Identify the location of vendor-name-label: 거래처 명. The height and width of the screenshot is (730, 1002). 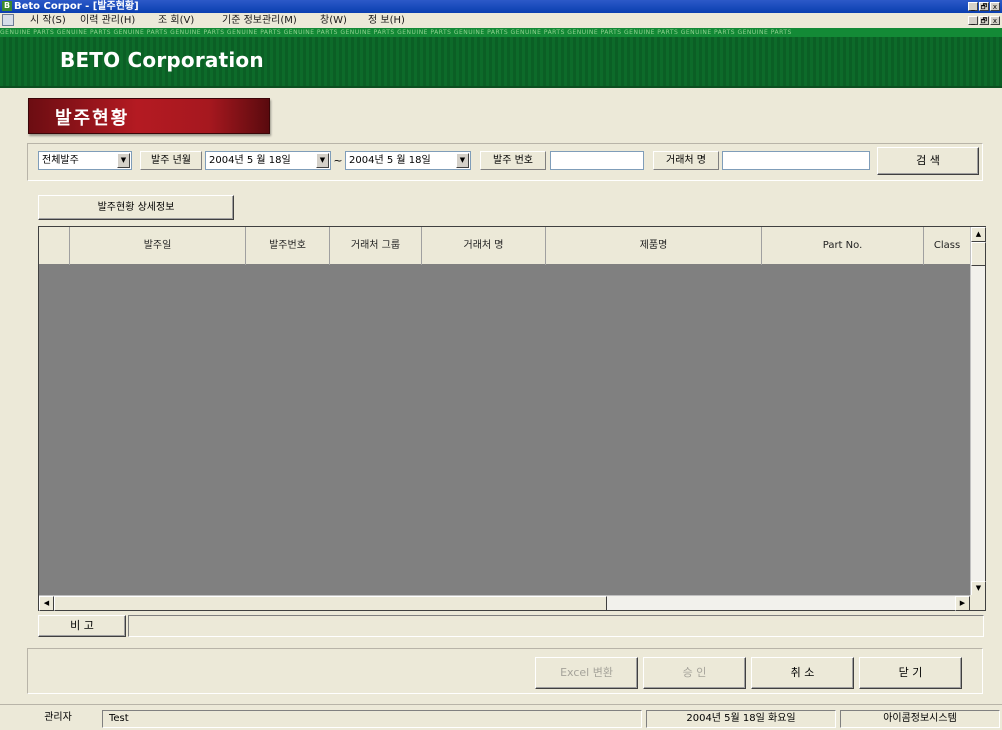
(686, 160).